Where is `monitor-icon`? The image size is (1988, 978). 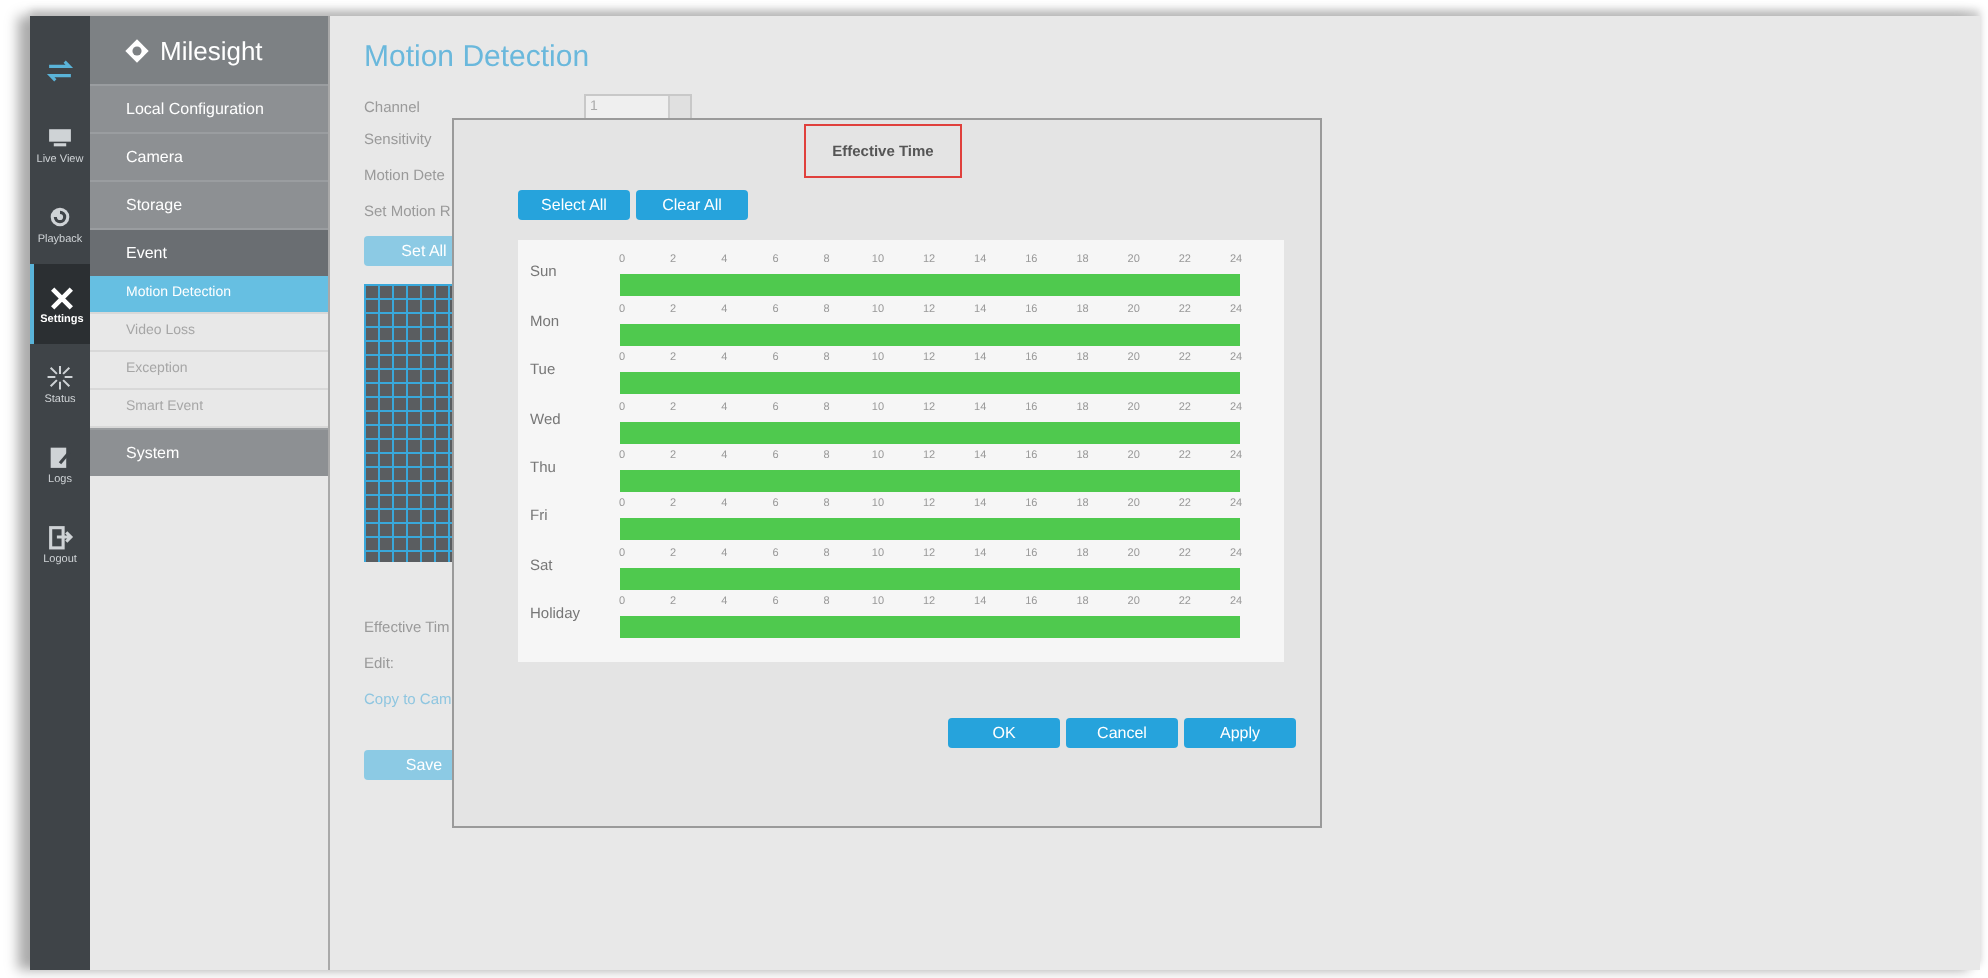 monitor-icon is located at coordinates (60, 136).